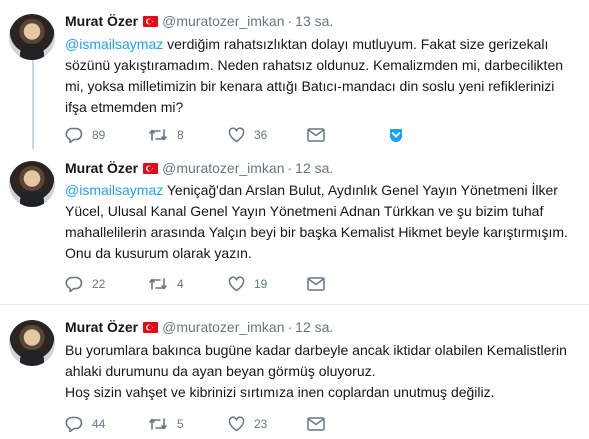 This screenshot has height=439, width=589. I want to click on shield-chevron-icon, so click(396, 136).